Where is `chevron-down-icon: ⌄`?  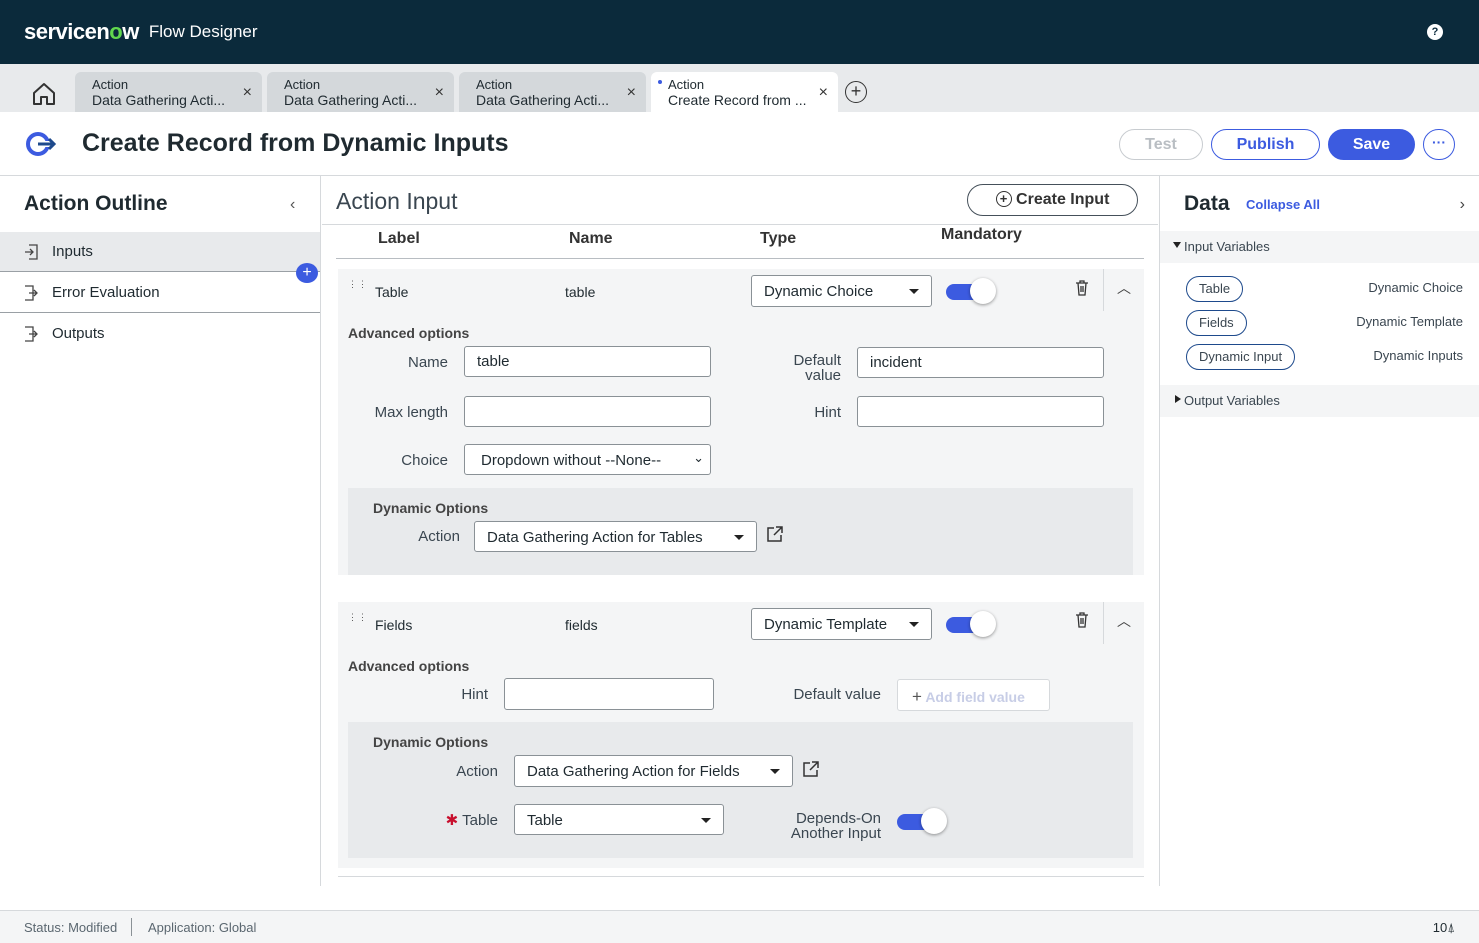 chevron-down-icon: ⌄ is located at coordinates (698, 457).